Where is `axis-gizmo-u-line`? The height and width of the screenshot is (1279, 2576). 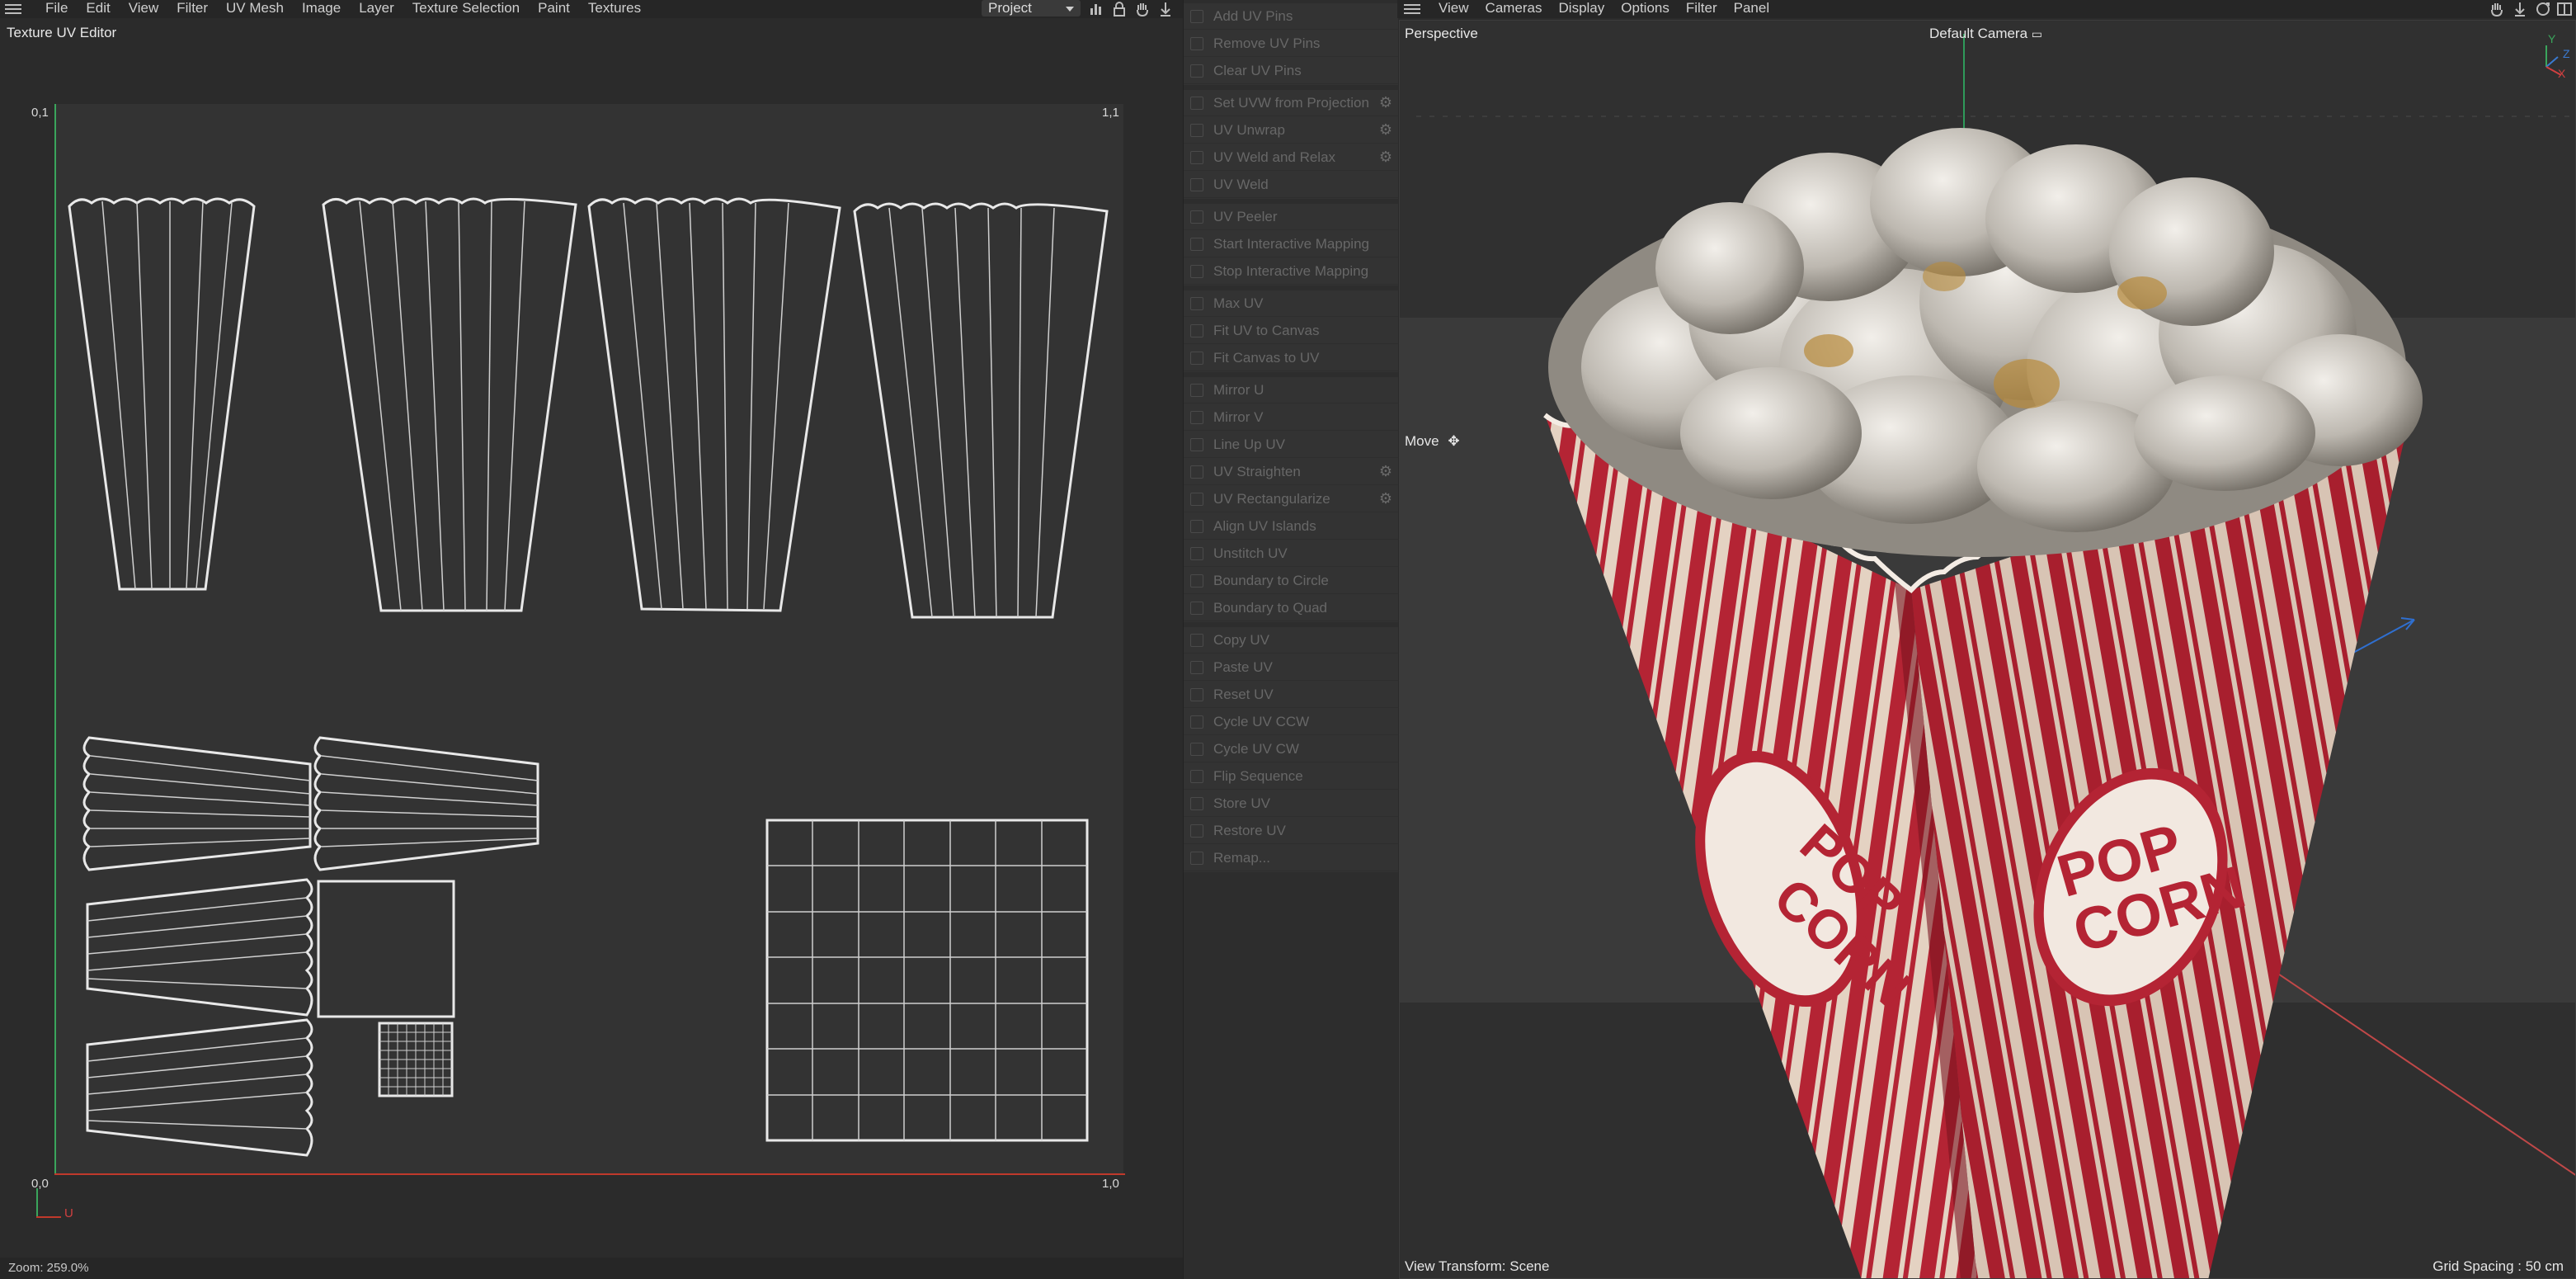
axis-gizmo-u-line is located at coordinates (49, 1217).